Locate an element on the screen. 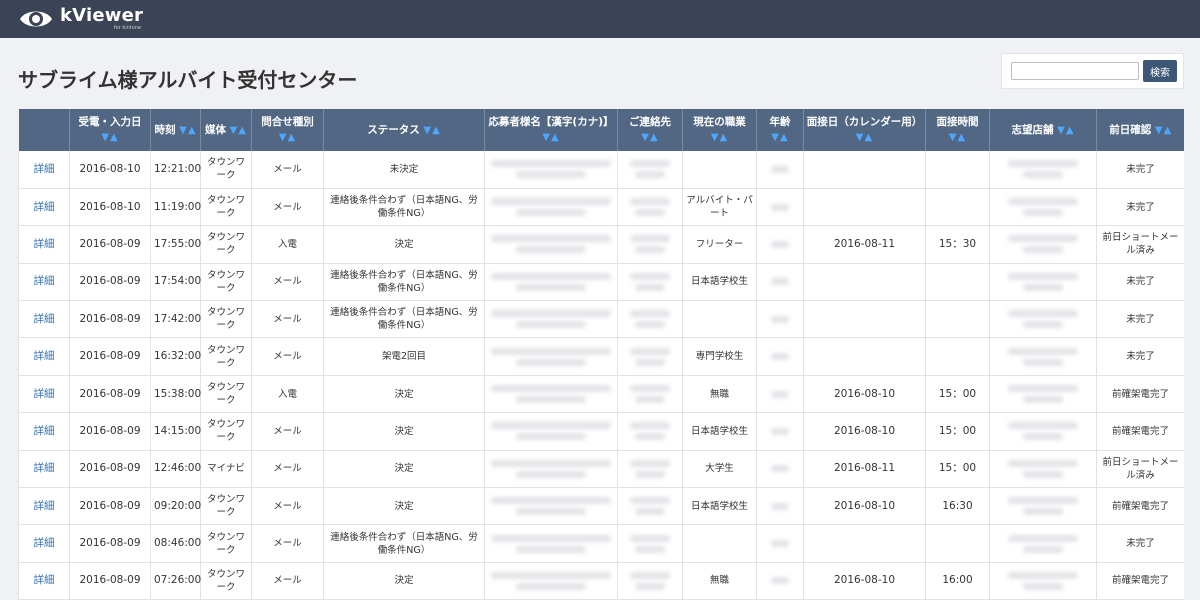  column-header-label: 受電・入力日 is located at coordinates (110, 122).